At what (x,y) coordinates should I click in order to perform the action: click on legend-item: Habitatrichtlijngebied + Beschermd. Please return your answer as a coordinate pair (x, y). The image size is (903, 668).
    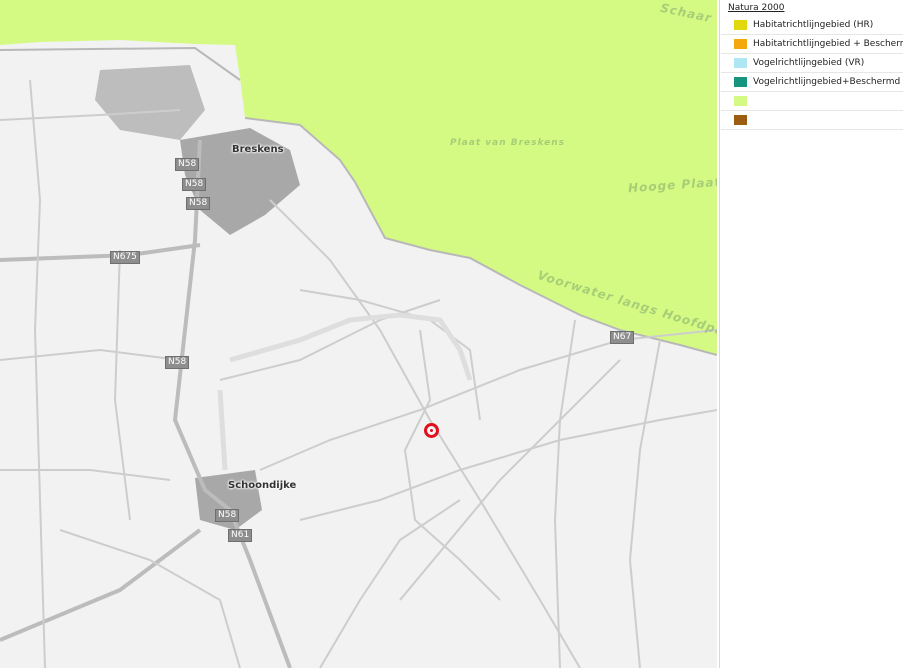
    Looking at the image, I should click on (812, 44).